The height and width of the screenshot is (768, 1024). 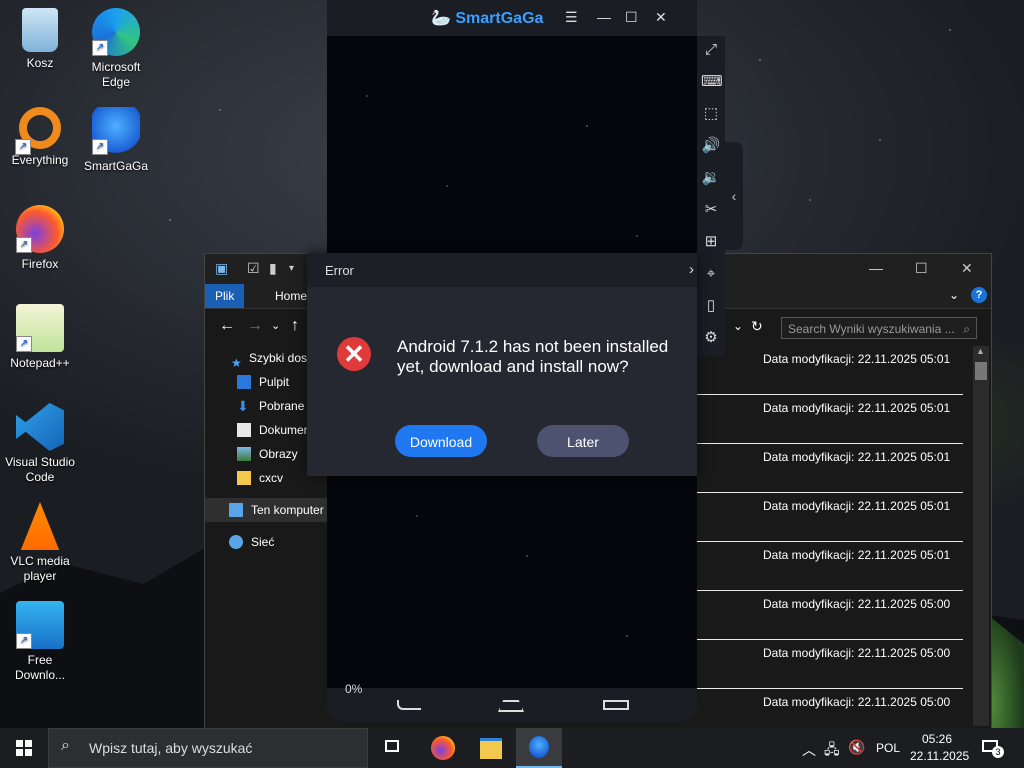 What do you see at coordinates (40, 625) in the screenshot?
I see `fdm-icon: ↗` at bounding box center [40, 625].